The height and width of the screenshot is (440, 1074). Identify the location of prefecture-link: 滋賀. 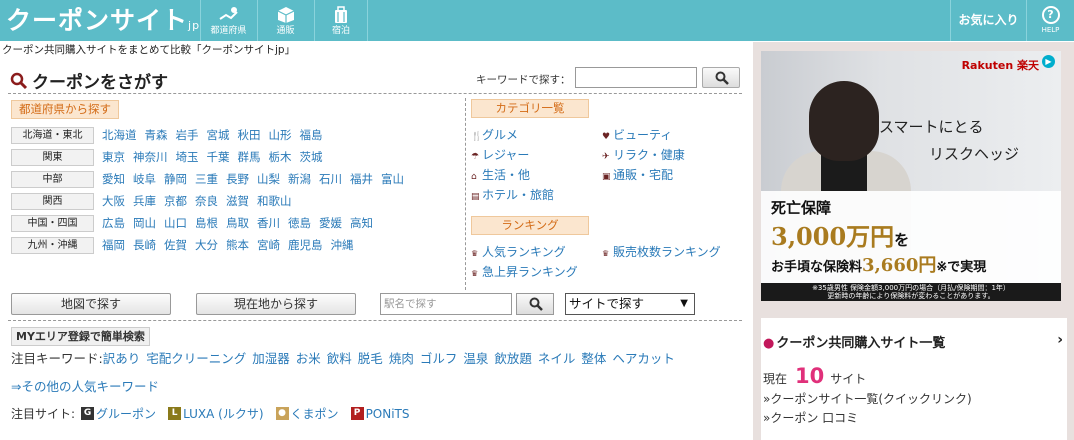
(237, 201).